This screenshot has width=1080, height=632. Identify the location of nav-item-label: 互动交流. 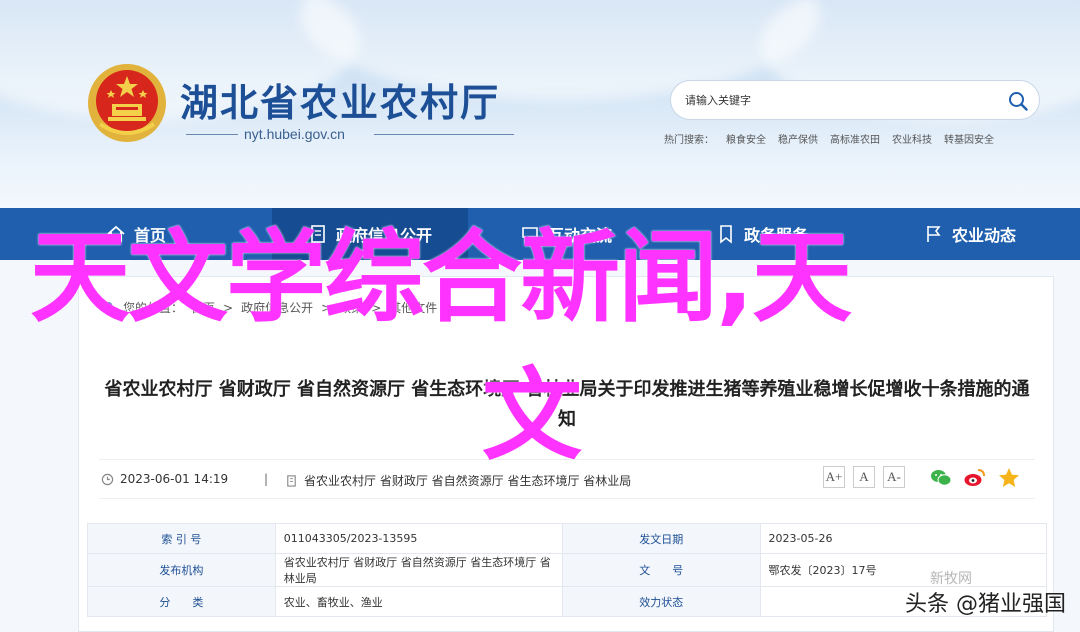
(579, 235).